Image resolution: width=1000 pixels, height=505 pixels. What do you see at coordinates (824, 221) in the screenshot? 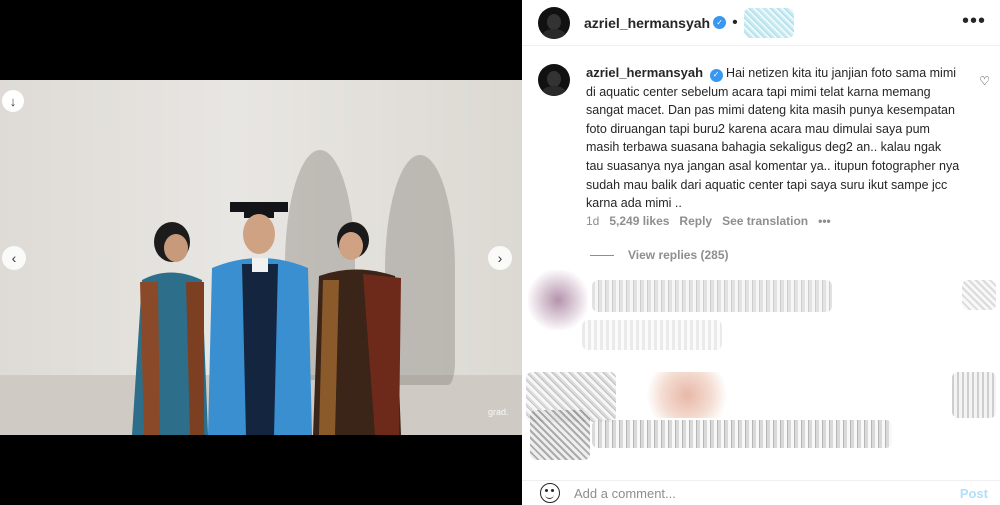
I see `comment-options-icon: •••` at bounding box center [824, 221].